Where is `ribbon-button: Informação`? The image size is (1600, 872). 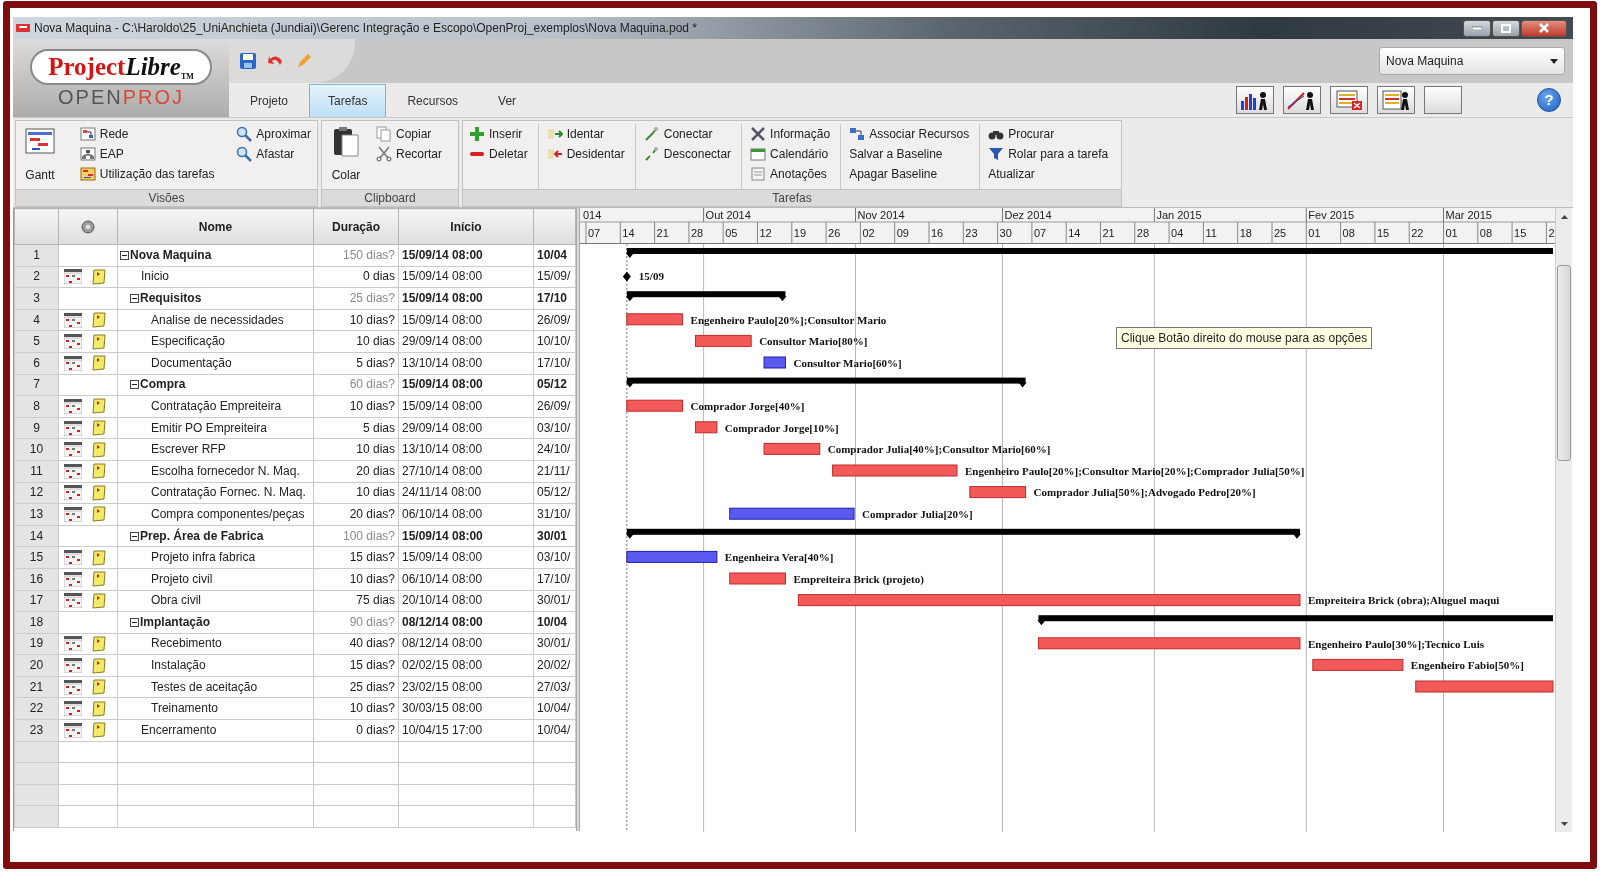 ribbon-button: Informação is located at coordinates (790, 134).